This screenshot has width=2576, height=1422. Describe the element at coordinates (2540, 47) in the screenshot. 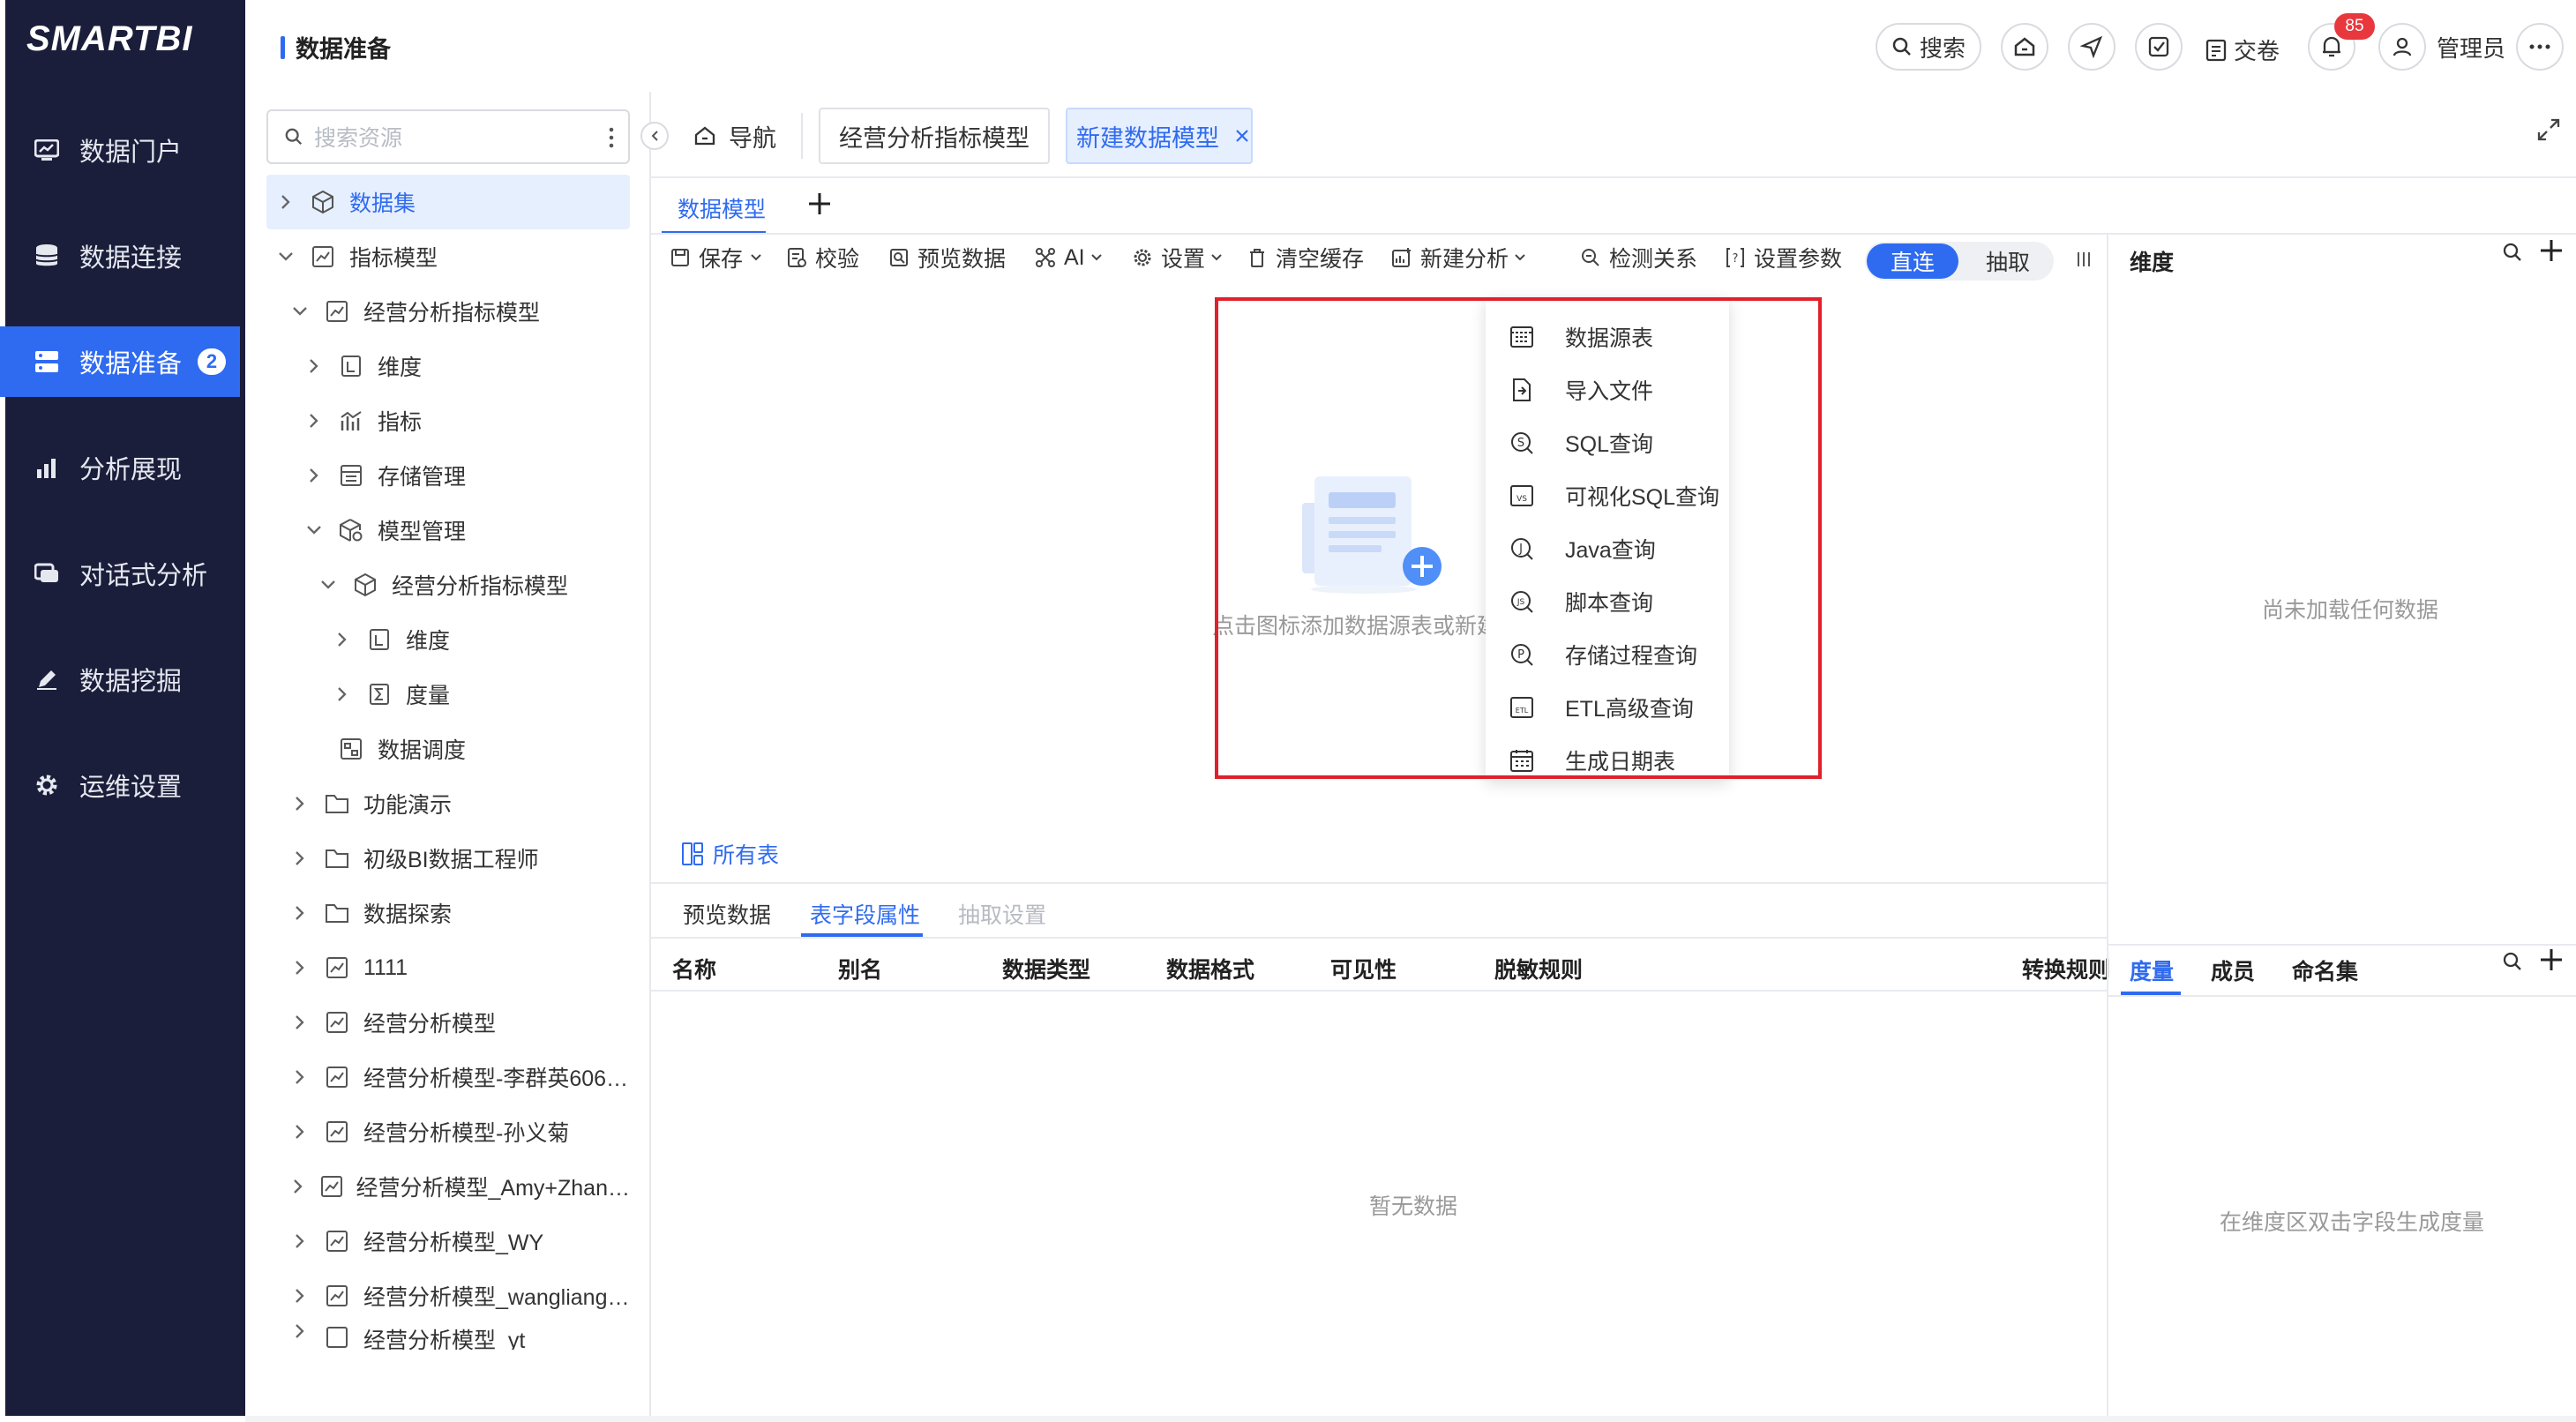

I see `more-button` at that location.